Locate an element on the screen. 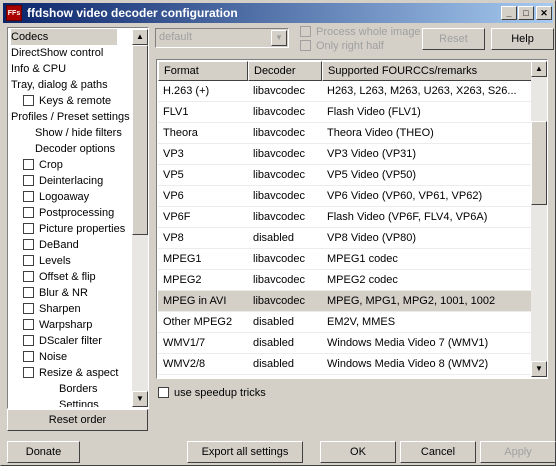 The image size is (556, 471). tree-item: Blur & NR is located at coordinates (70, 293).